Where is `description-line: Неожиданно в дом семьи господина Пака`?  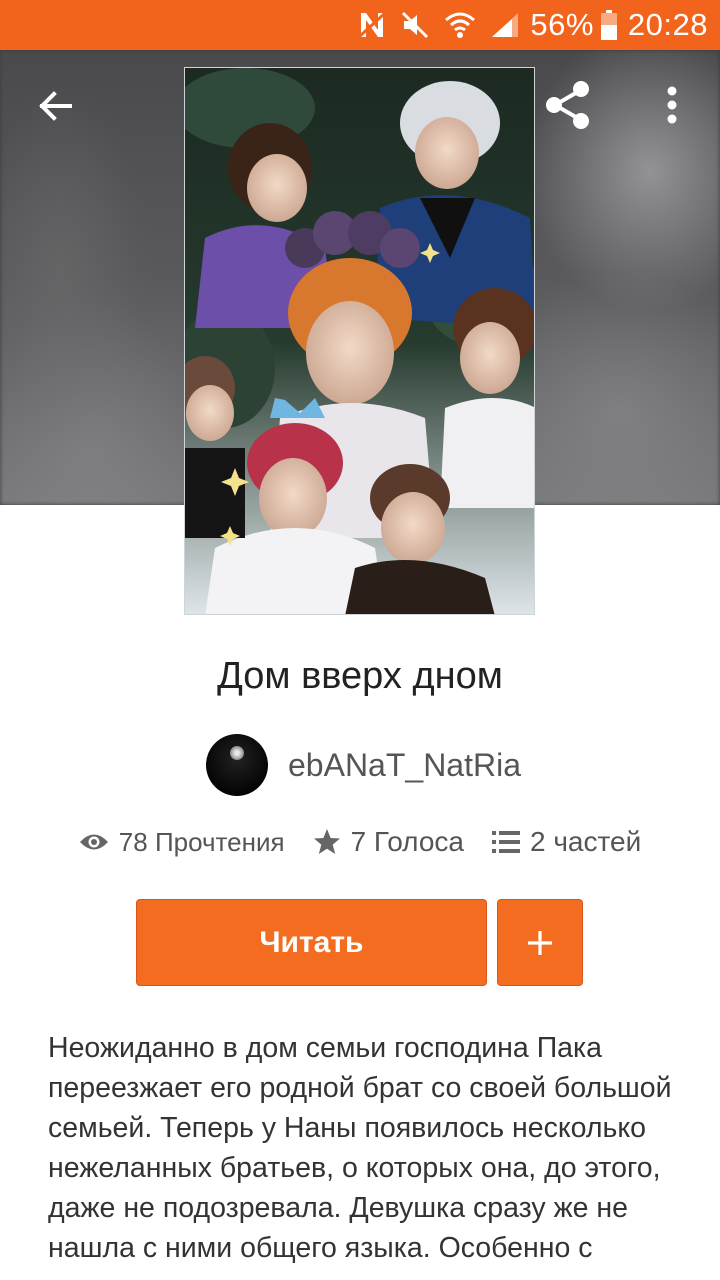
description-line: Неожиданно в дом семьи господина Пака is located at coordinates (325, 1048).